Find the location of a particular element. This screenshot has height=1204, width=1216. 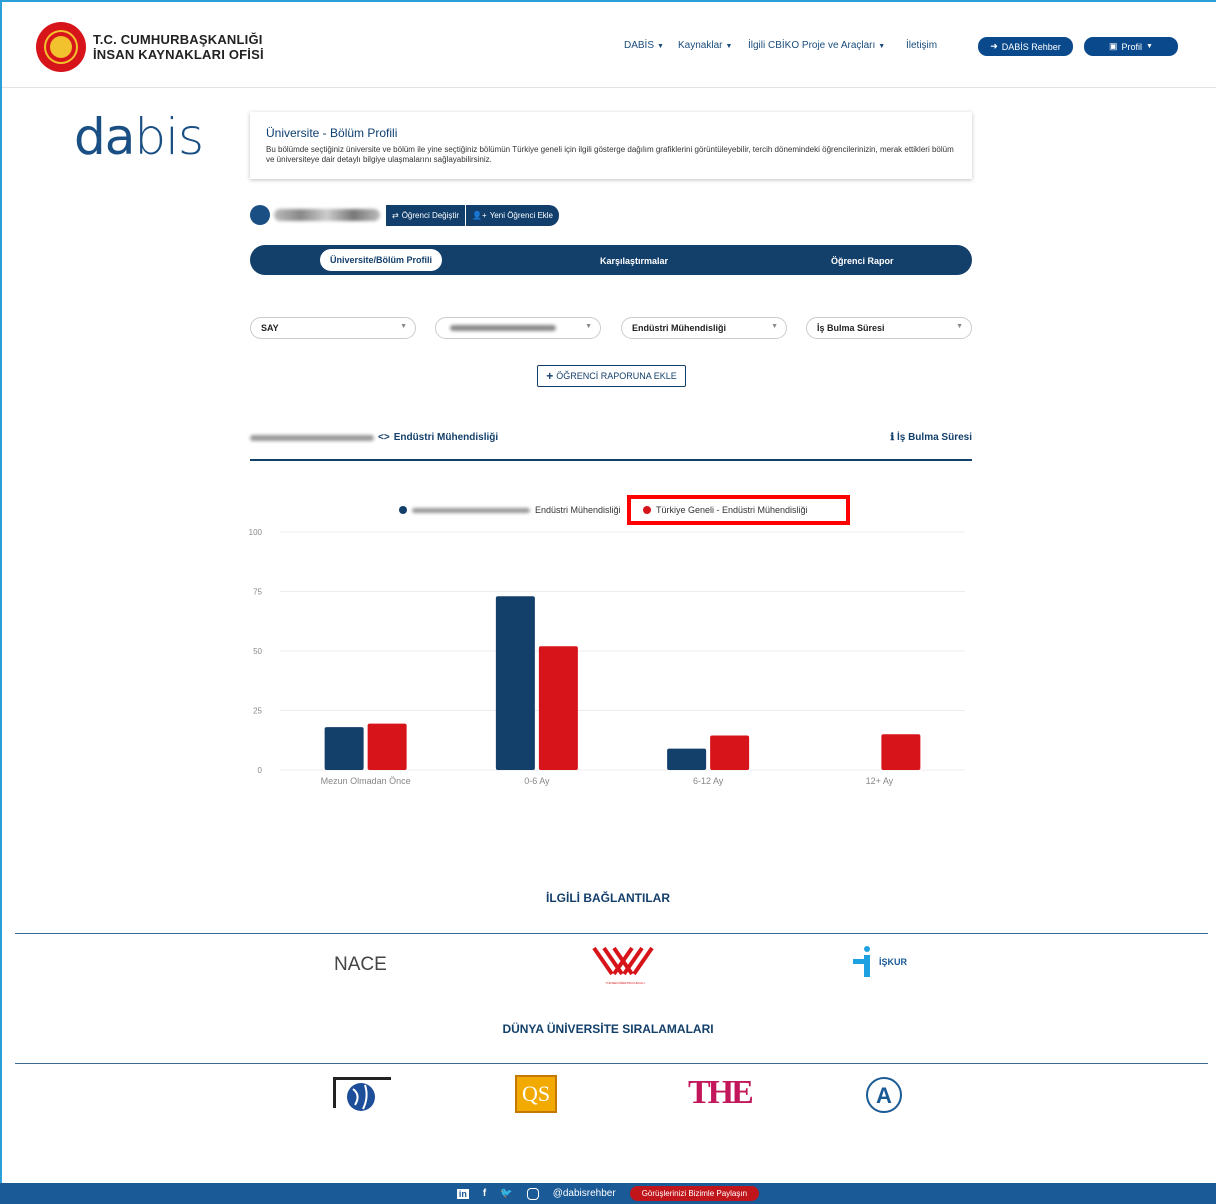

org-name-line1: T.C. CUMHURBAŞKANLIĞI is located at coordinates (178, 39).